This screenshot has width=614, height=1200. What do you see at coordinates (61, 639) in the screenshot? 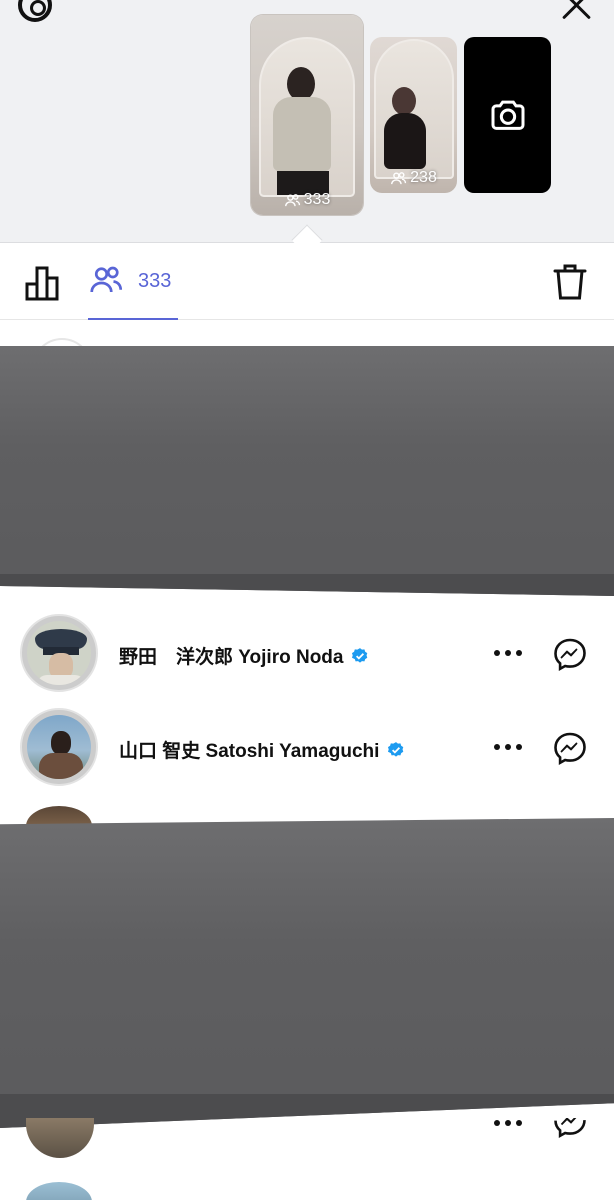
I see `hat-shape` at bounding box center [61, 639].